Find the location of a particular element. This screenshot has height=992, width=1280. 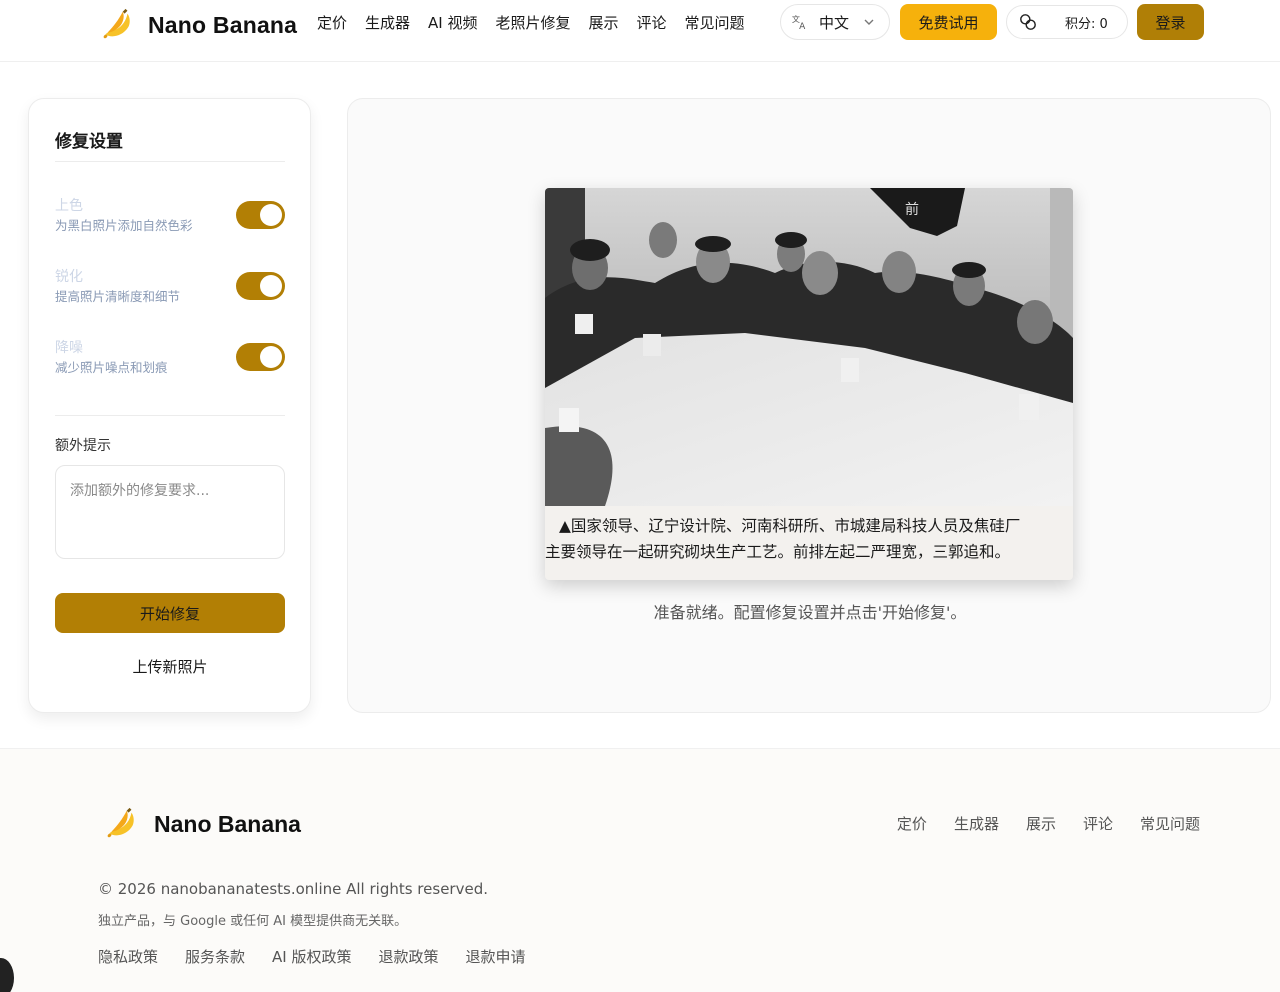

disclaimer-text: 独立产品，与 Google 或任何 AI 模型提供商无关联。 is located at coordinates (253, 921).